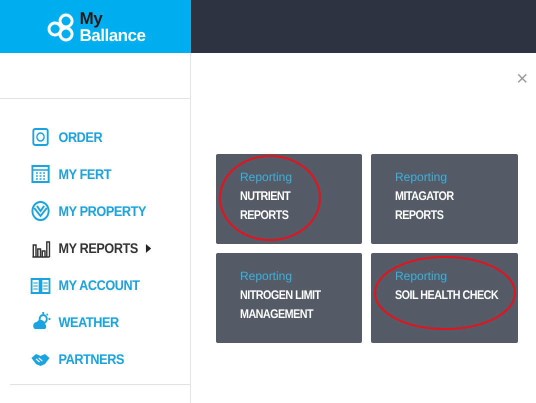 The image size is (536, 403). What do you see at coordinates (85, 322) in the screenshot?
I see `menu-item: WEATHER` at bounding box center [85, 322].